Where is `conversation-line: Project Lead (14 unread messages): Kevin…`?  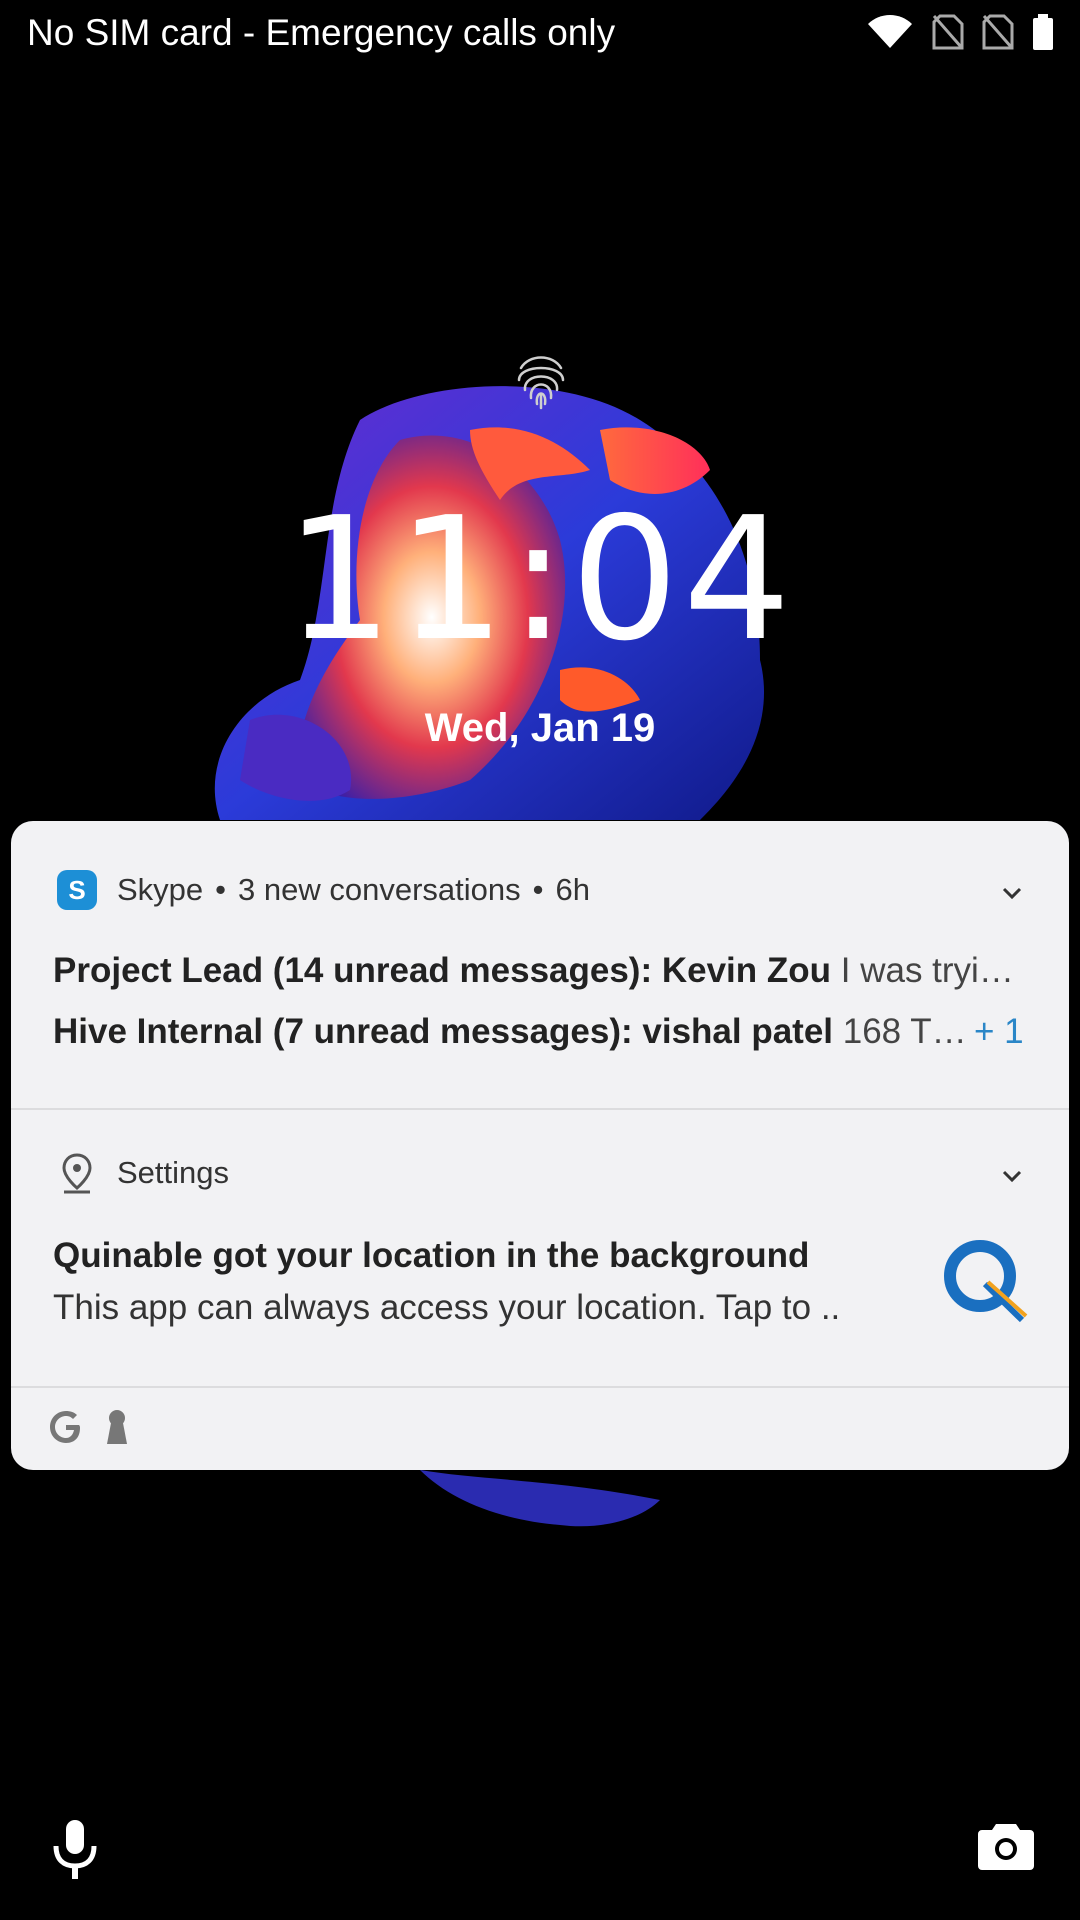 conversation-line: Project Lead (14 unread messages): Kevin… is located at coordinates (533, 971).